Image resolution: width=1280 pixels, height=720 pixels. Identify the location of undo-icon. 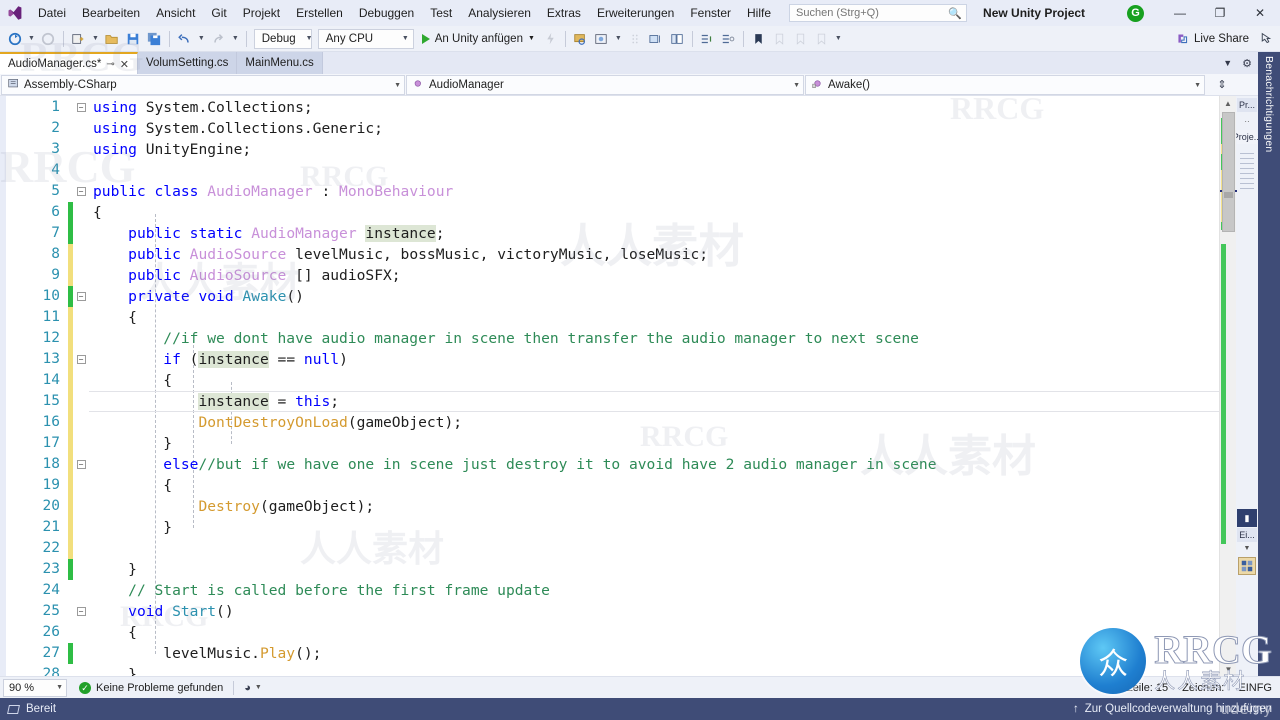
(184, 39).